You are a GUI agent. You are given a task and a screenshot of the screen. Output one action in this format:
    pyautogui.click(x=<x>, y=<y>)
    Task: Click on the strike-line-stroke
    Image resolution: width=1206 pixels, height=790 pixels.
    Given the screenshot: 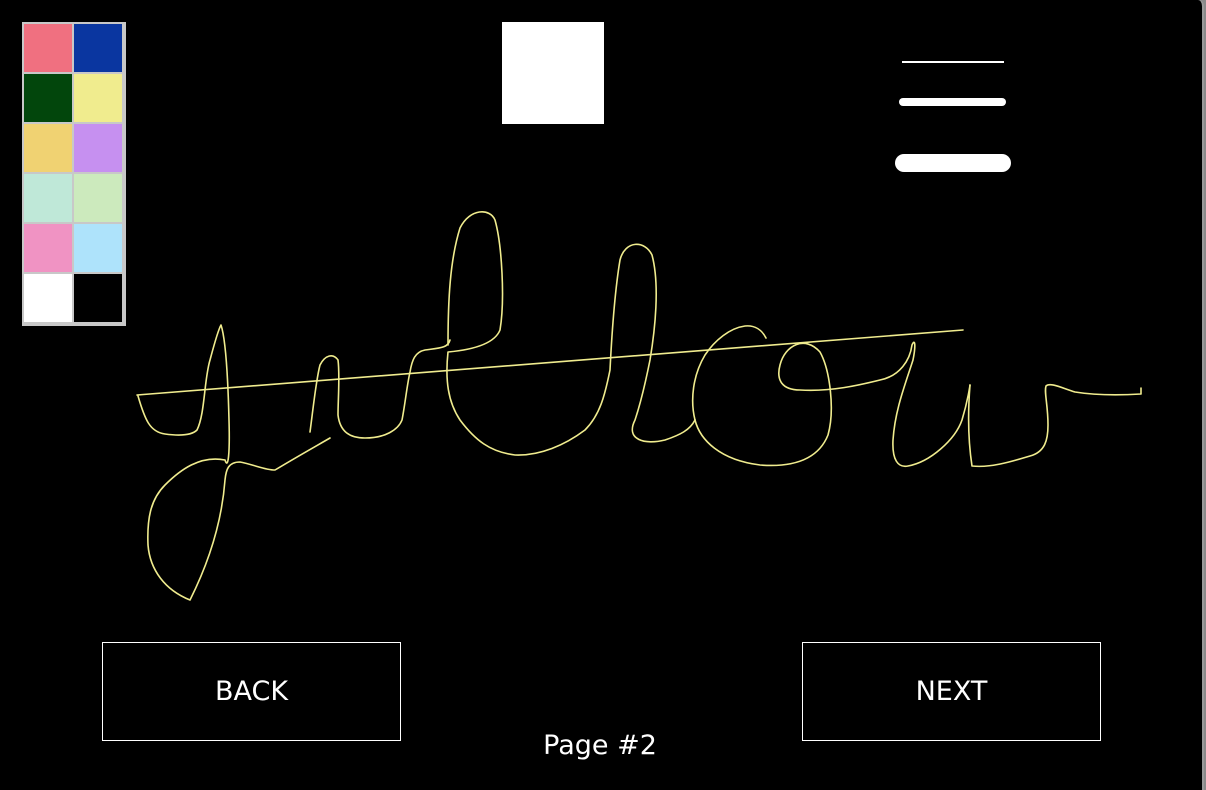 What is the action you would take?
    pyautogui.click(x=550, y=362)
    